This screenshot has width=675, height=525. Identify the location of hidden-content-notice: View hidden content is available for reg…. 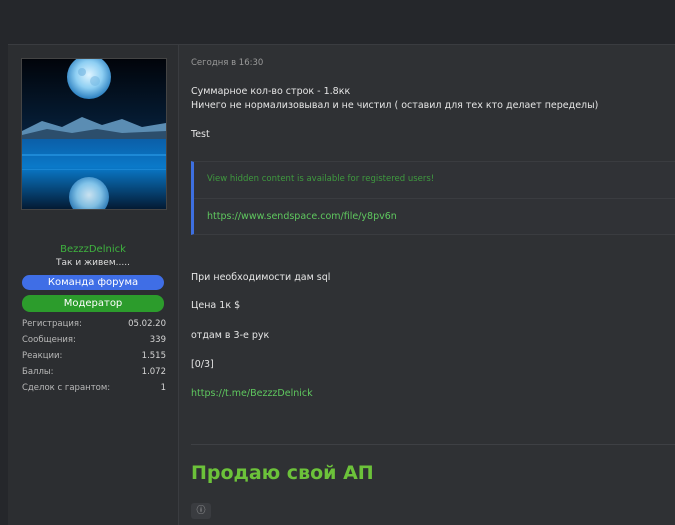
(321, 179).